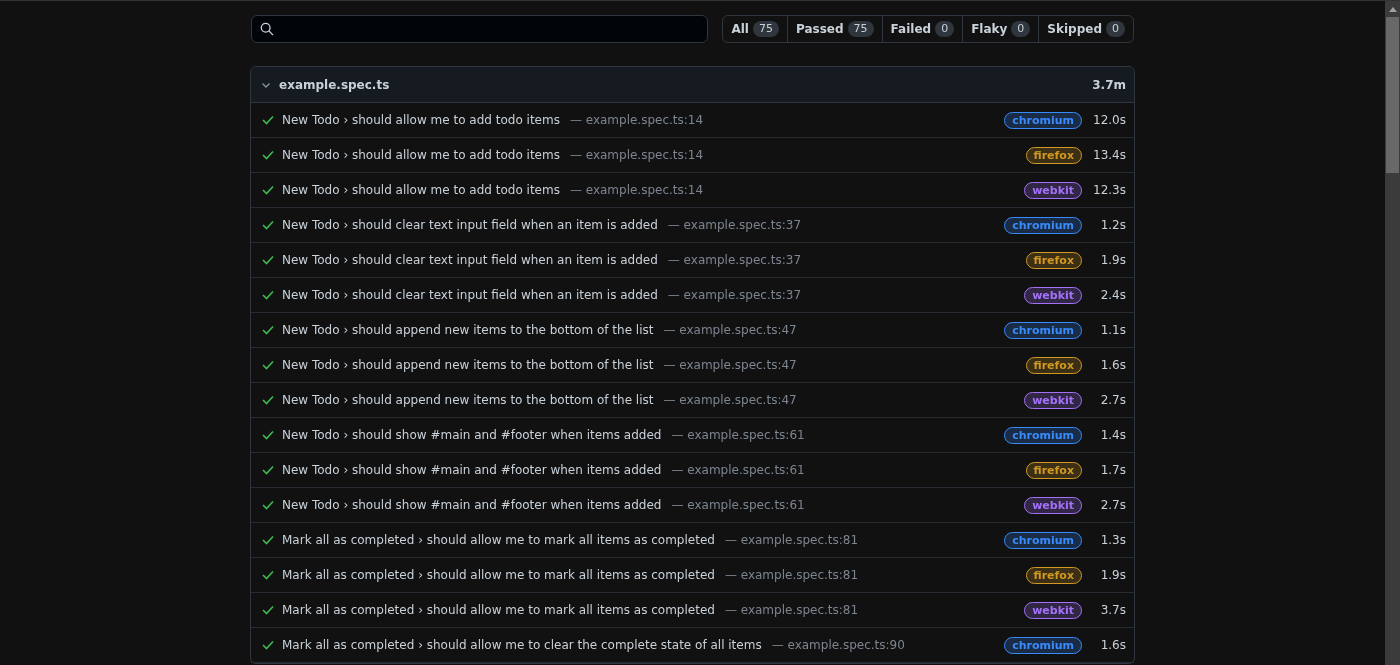 The height and width of the screenshot is (665, 1400). What do you see at coordinates (1109, 155) in the screenshot?
I see `test-duration: 13.4s` at bounding box center [1109, 155].